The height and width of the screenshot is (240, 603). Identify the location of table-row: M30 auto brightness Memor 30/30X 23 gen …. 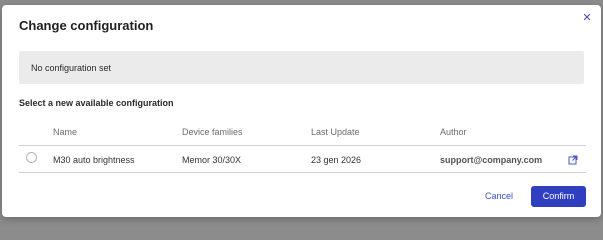
(302, 159).